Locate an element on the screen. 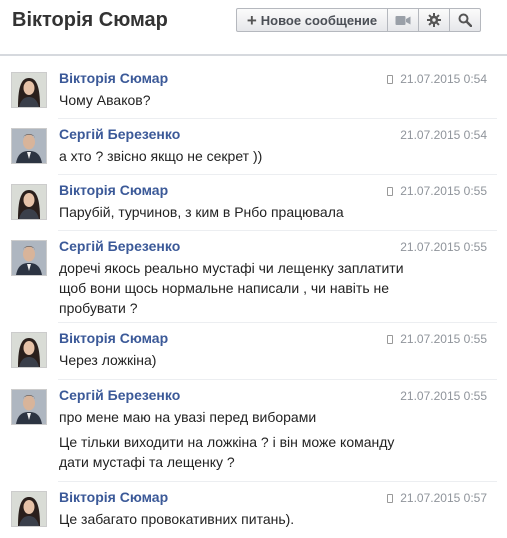  message-line: про мене маю на увазі перед виборами is located at coordinates (188, 417).